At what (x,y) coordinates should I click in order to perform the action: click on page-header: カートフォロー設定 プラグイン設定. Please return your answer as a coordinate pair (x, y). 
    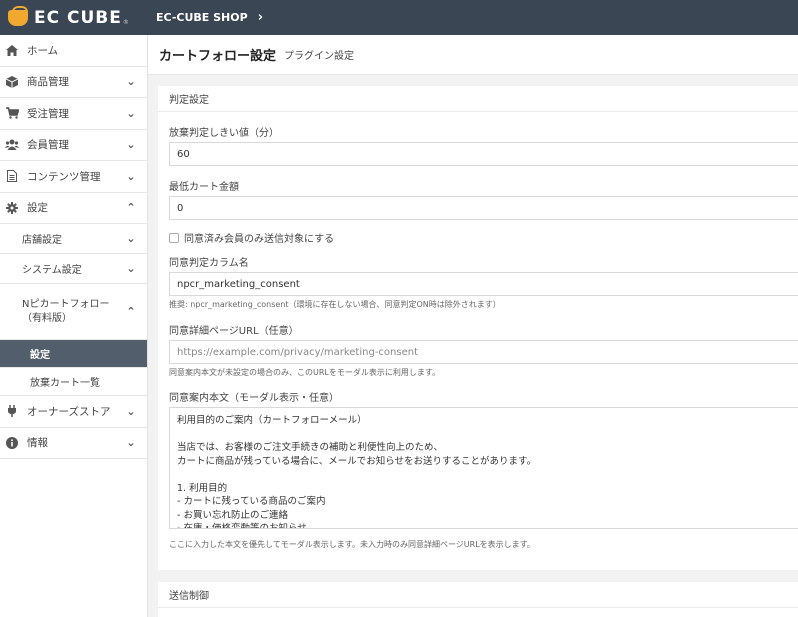
    Looking at the image, I should click on (473, 55).